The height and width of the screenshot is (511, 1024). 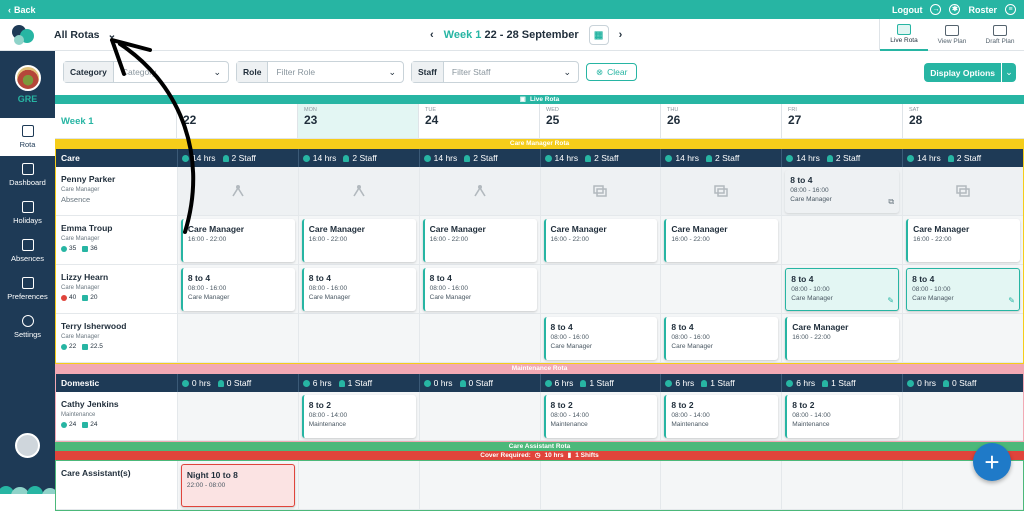 I want to click on view-tab-live-rota: Live Rota, so click(x=904, y=35).